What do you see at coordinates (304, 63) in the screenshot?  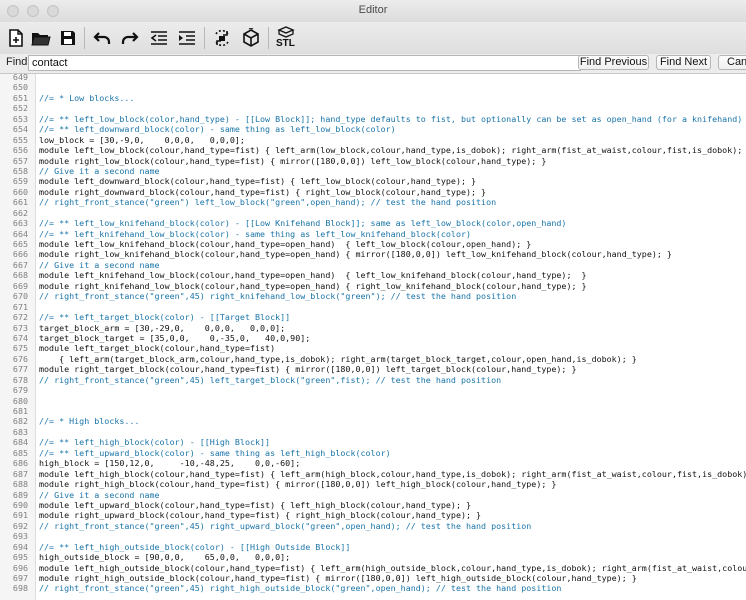 I see `find-input` at bounding box center [304, 63].